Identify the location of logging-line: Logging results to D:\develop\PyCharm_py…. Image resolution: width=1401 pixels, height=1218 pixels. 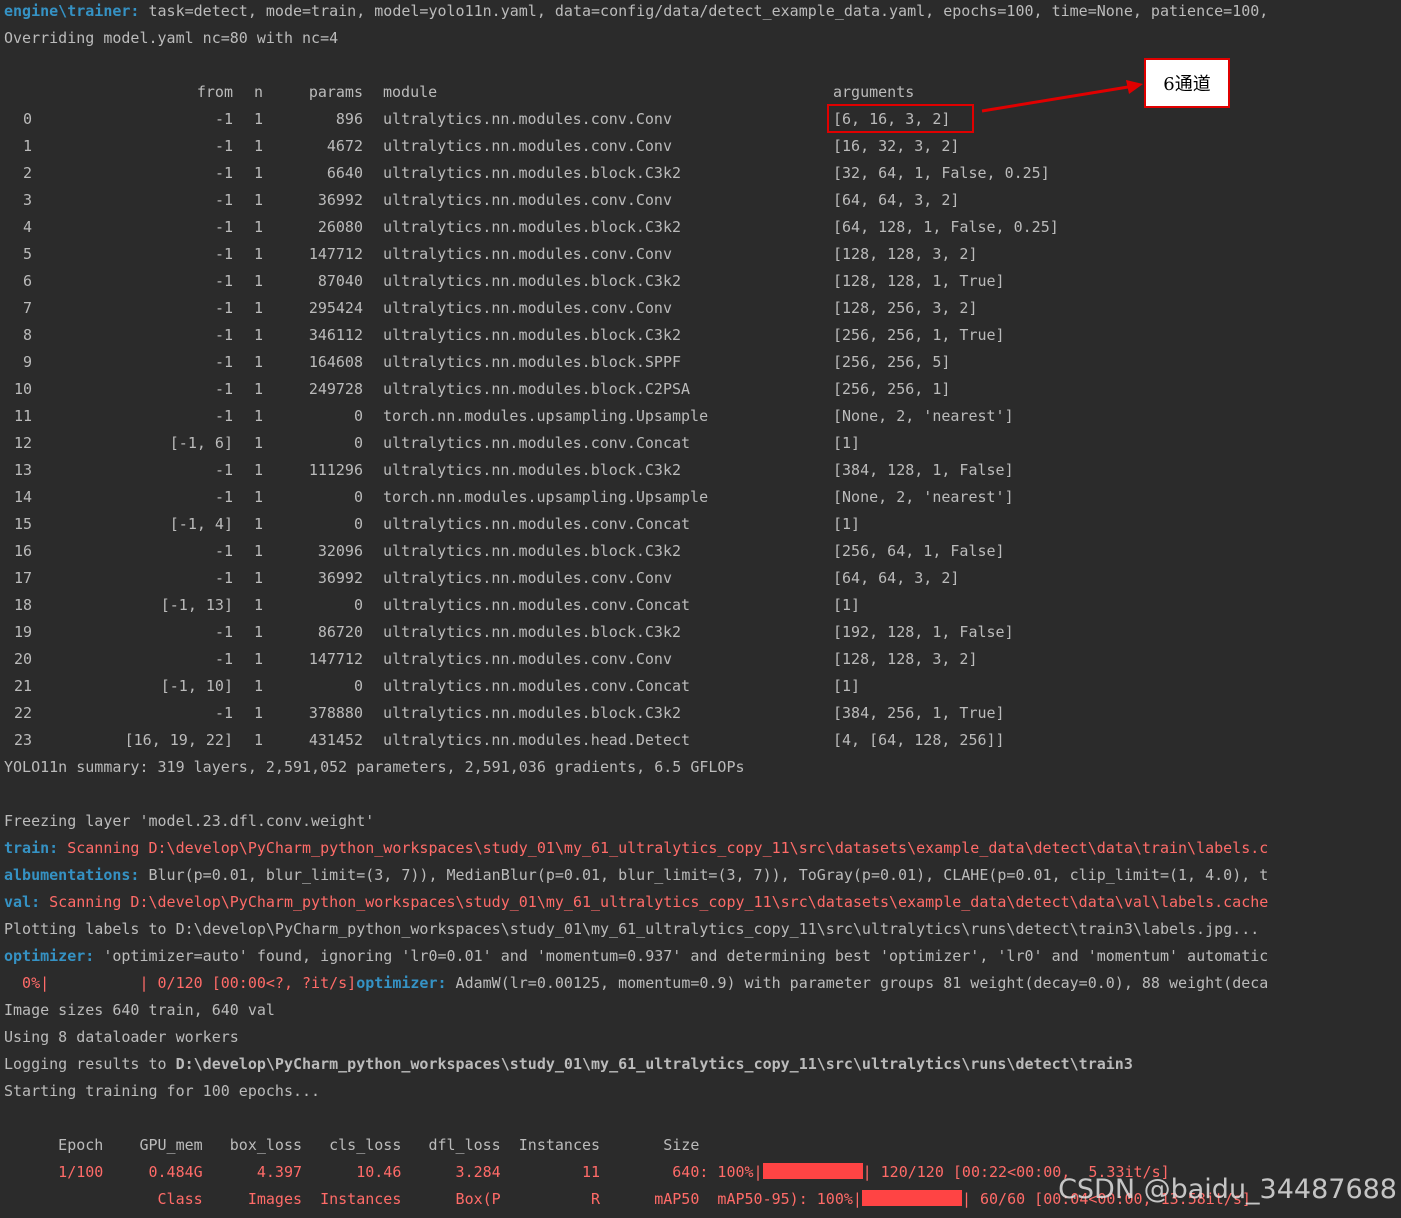
(568, 1066).